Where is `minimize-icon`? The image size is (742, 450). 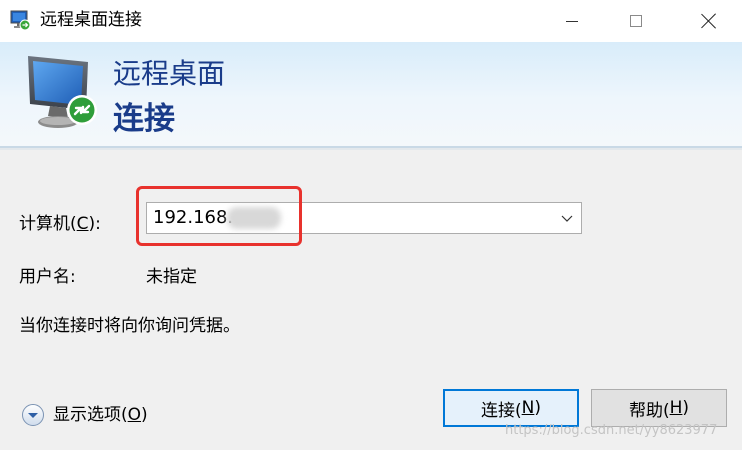 minimize-icon is located at coordinates (572, 21).